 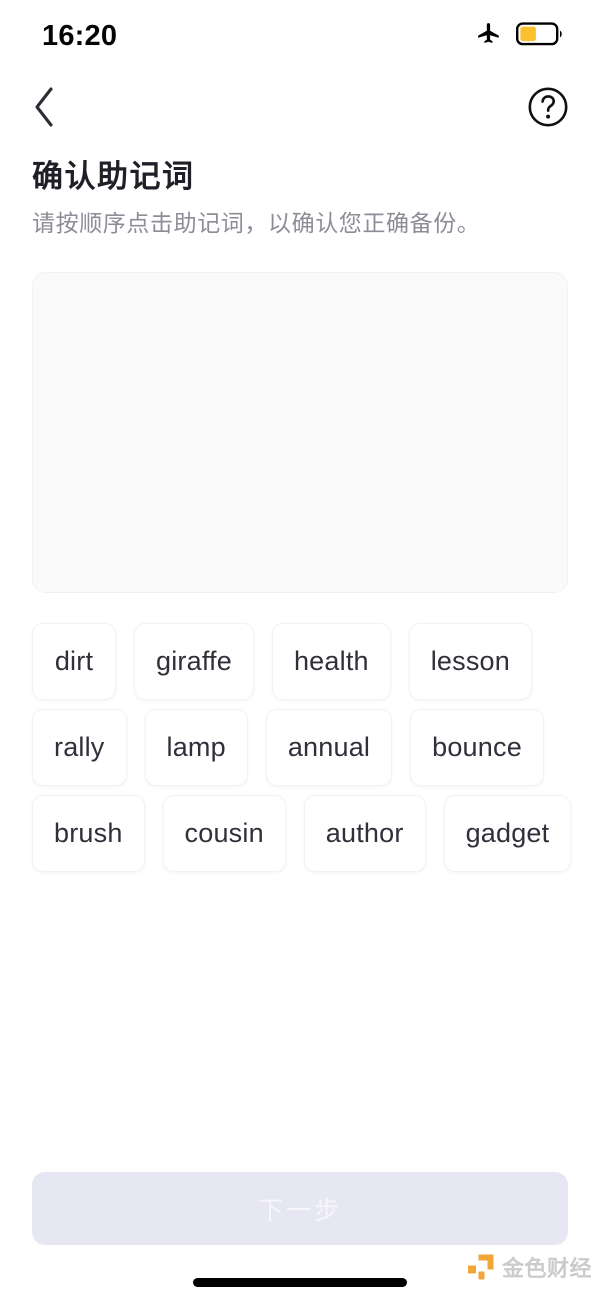 I want to click on word-chip: gadget, so click(x=507, y=833).